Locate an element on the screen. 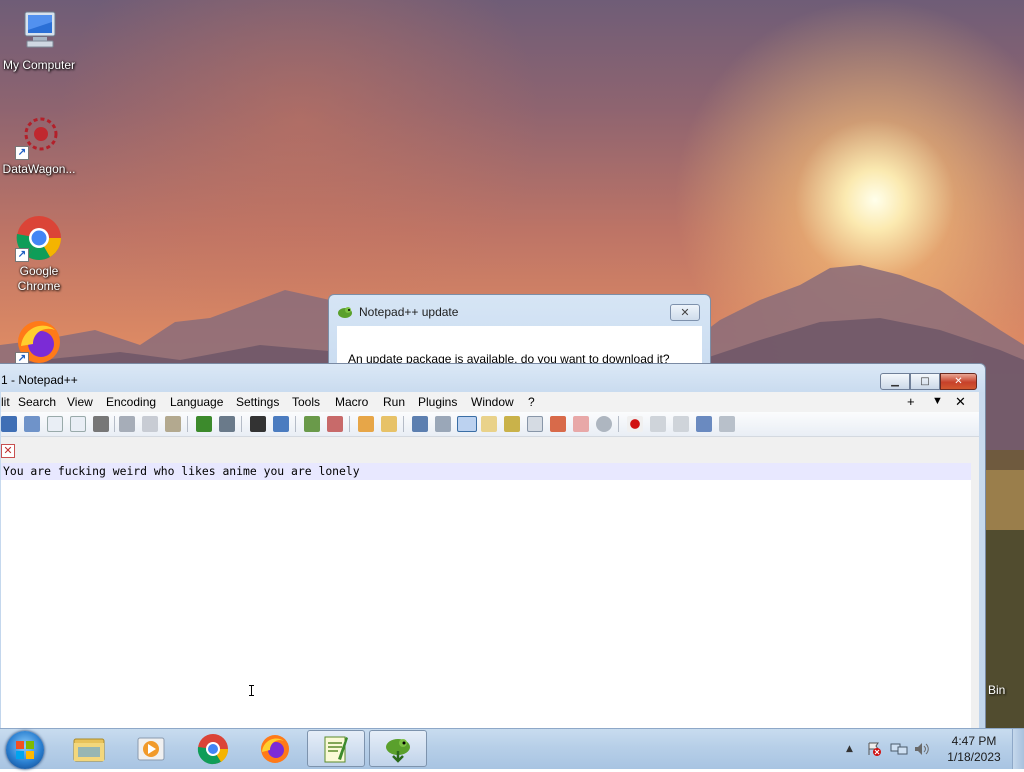 This screenshot has height=772, width=1024. close-button: ✕ is located at coordinates (958, 381).